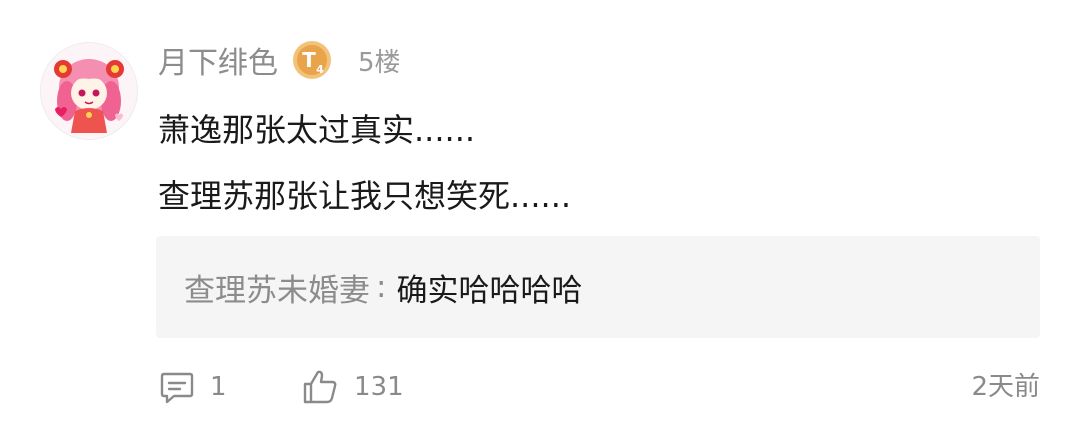 Image resolution: width=1080 pixels, height=431 pixels. Describe the element at coordinates (379, 387) in the screenshot. I see `like-count: 131` at that location.